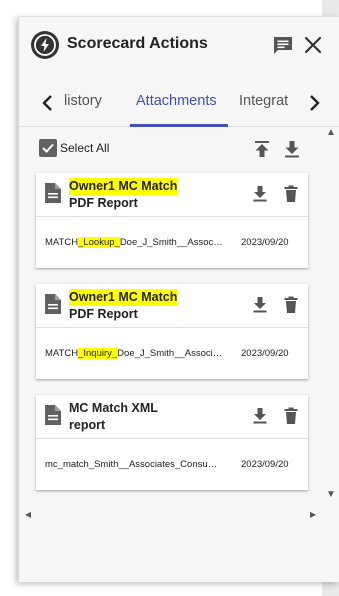 The height and width of the screenshot is (596, 339). Describe the element at coordinates (314, 103) in the screenshot. I see `chevron-right-icon` at that location.